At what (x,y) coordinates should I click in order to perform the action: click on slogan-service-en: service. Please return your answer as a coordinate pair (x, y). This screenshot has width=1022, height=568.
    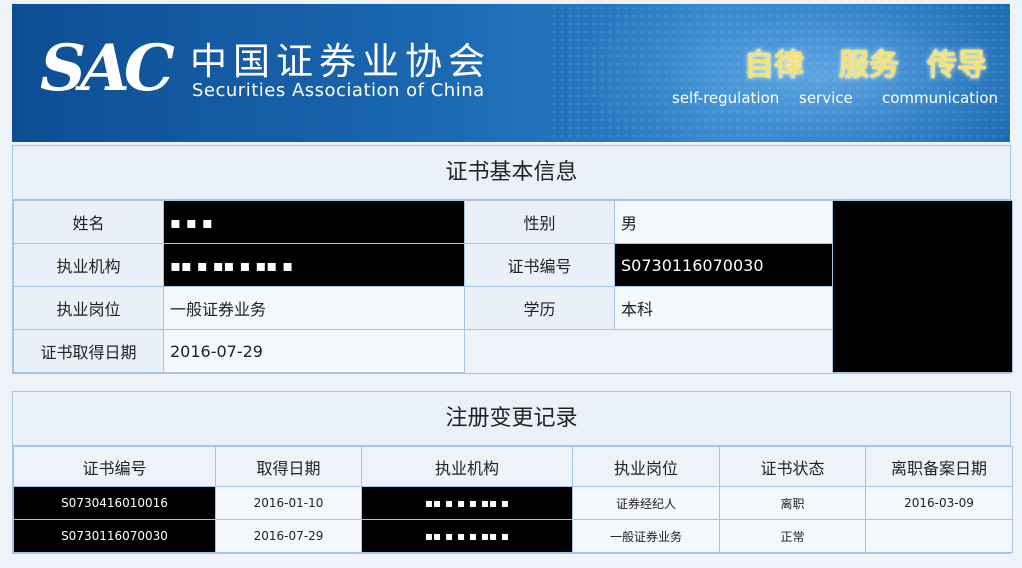
    Looking at the image, I should click on (826, 98).